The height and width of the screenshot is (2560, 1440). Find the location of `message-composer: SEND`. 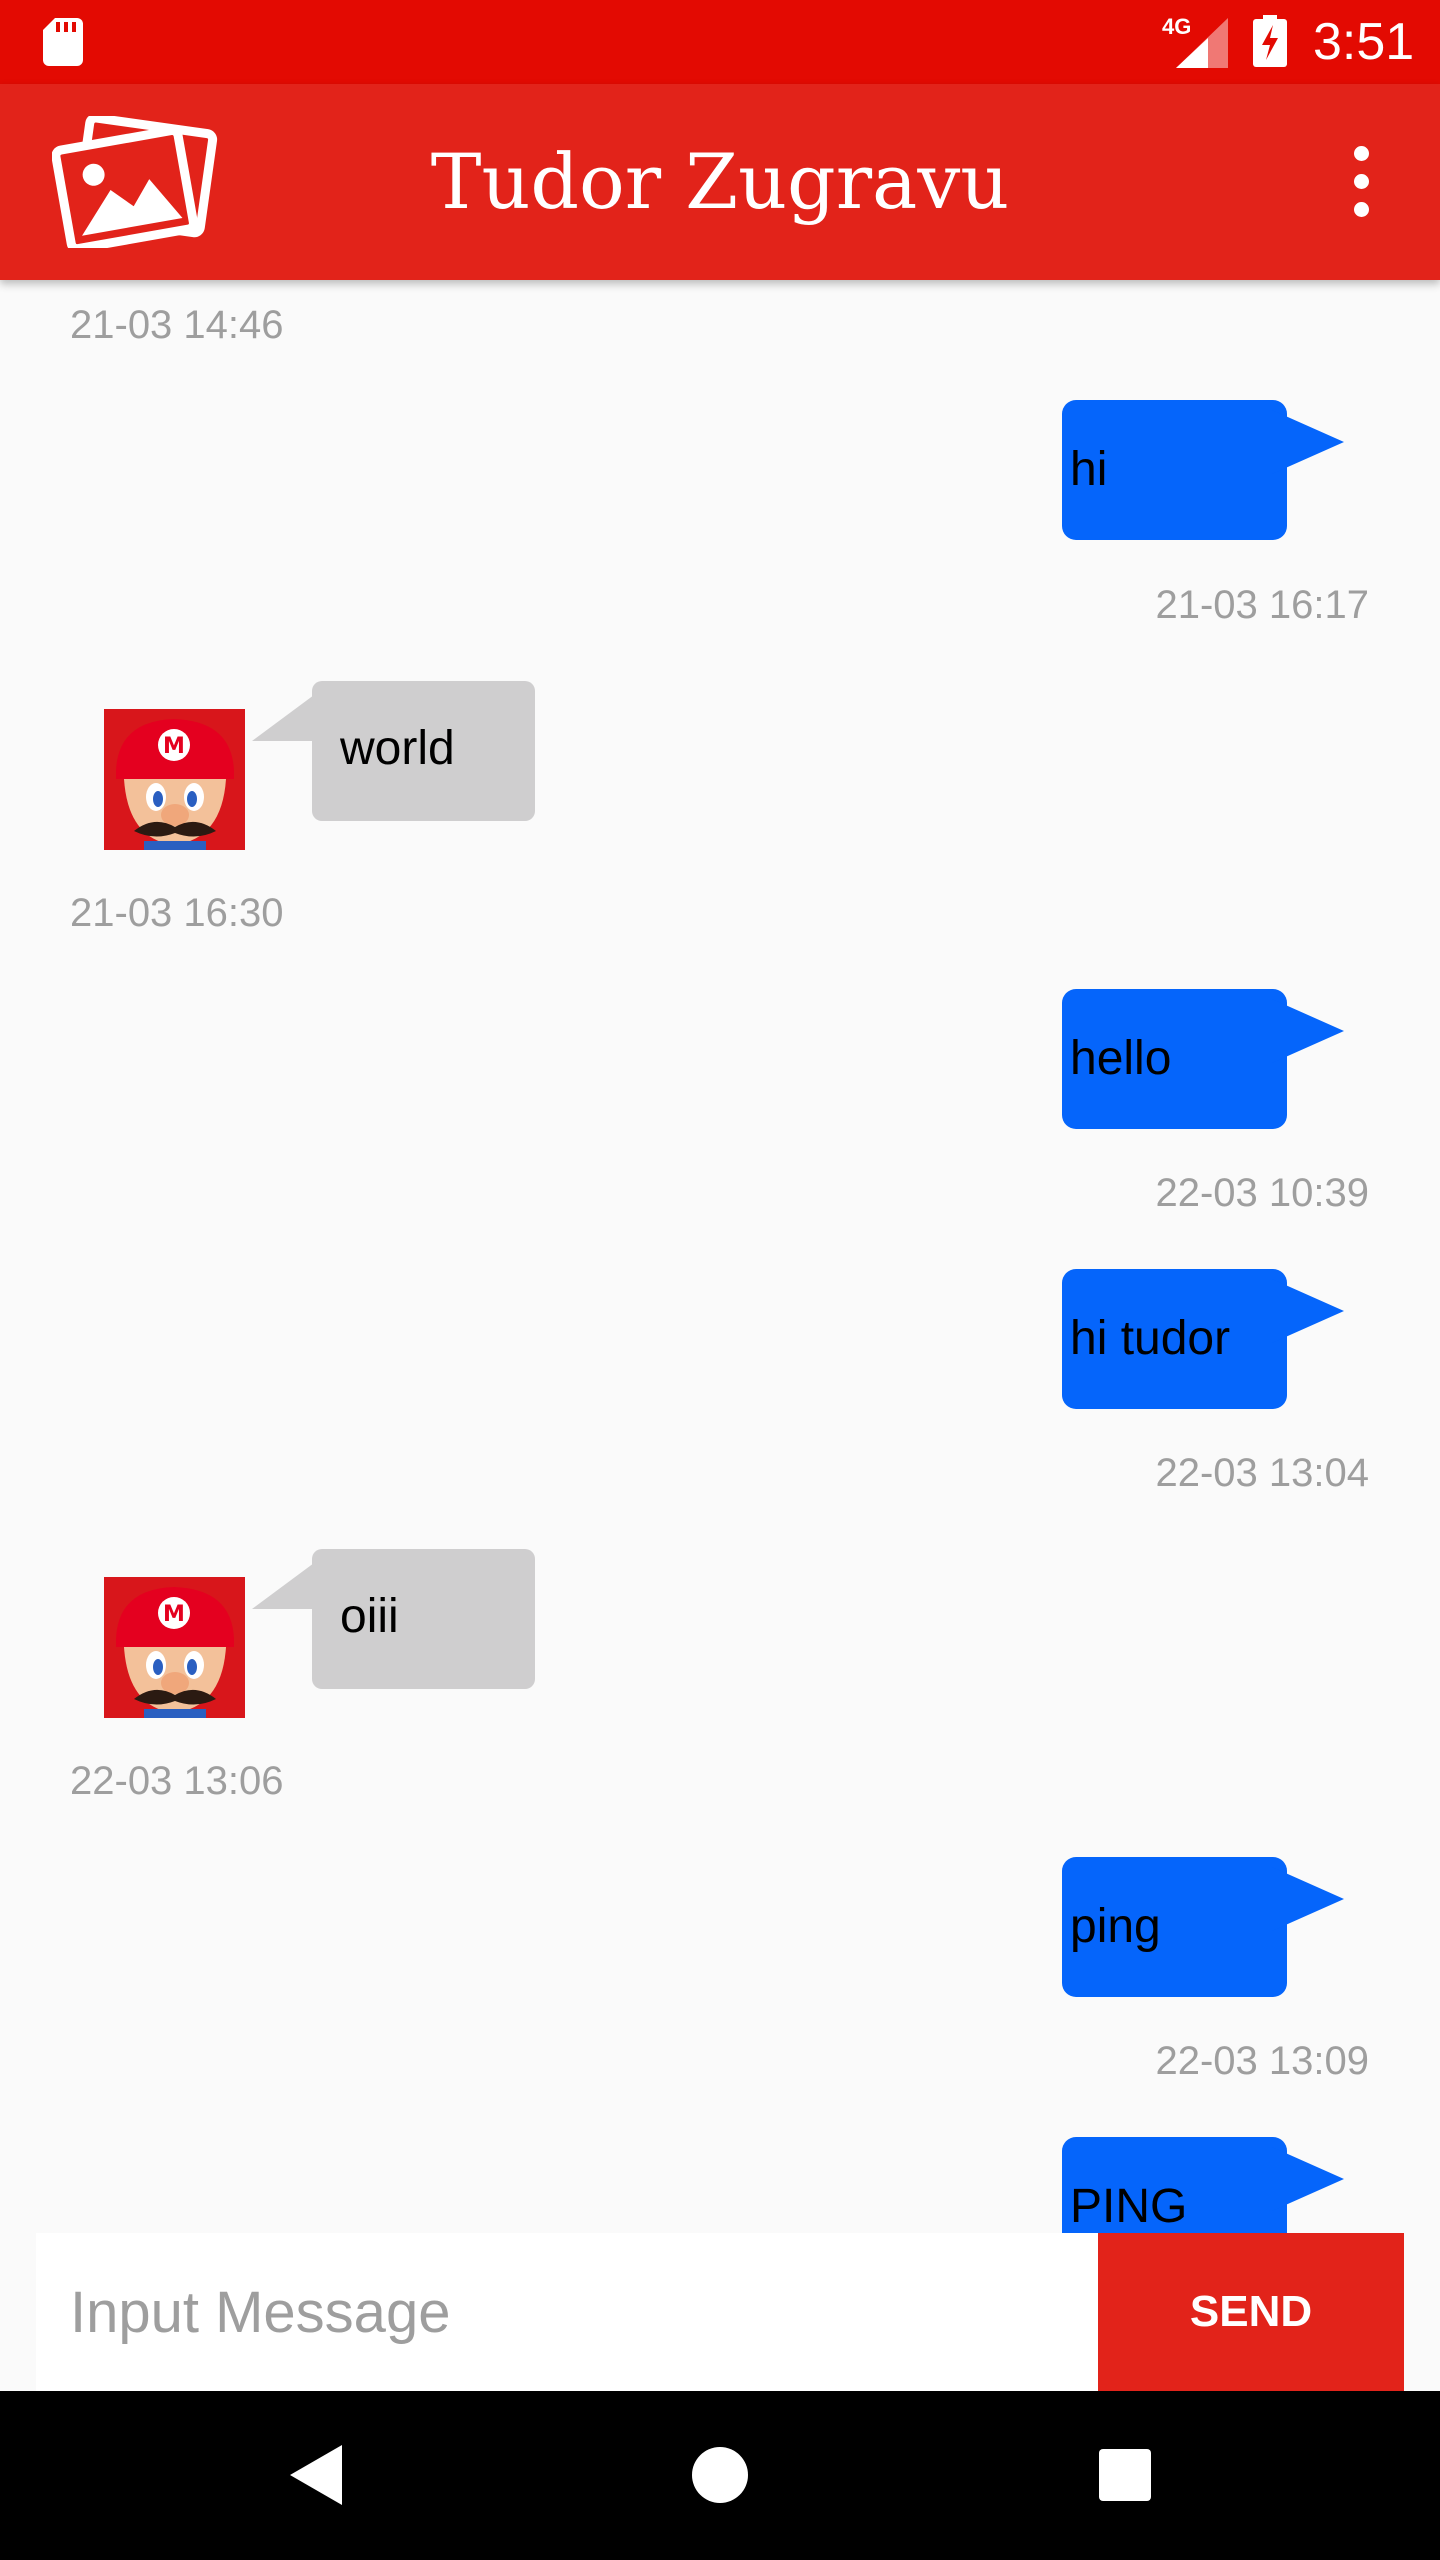

message-composer: SEND is located at coordinates (720, 2312).